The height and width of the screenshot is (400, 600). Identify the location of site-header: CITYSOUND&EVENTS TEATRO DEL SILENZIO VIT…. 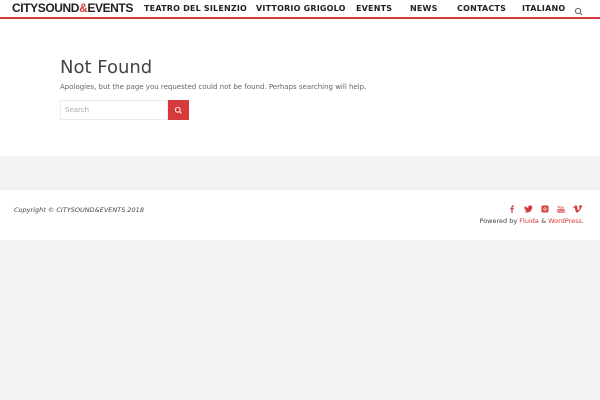
(300, 9).